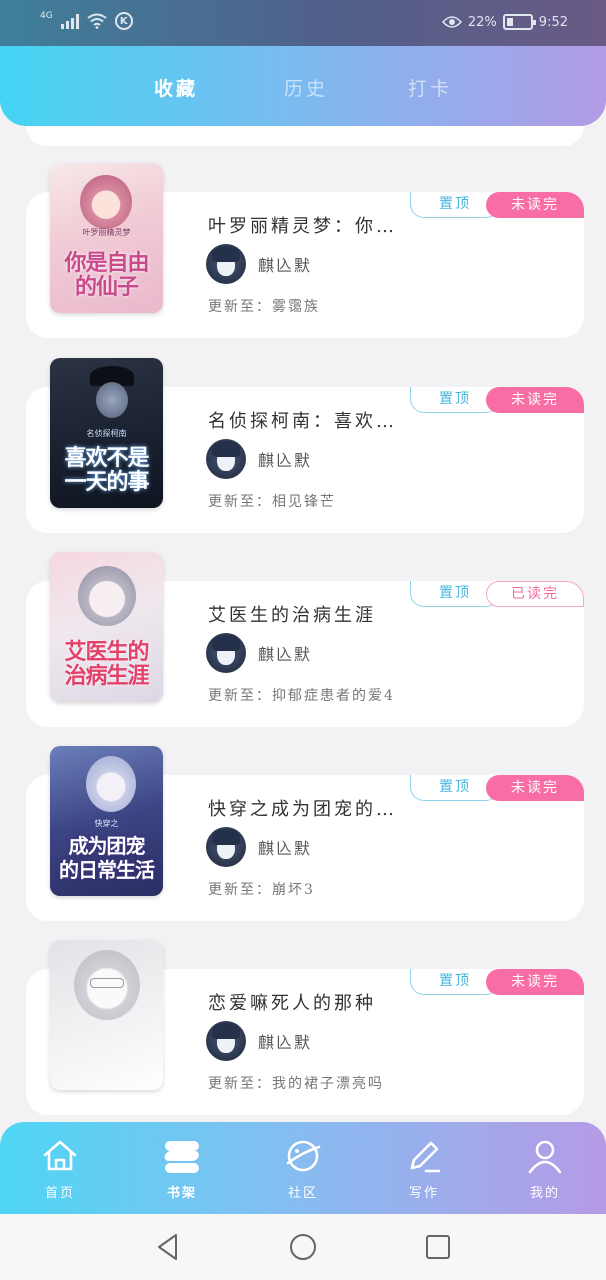 This screenshot has height=1280, width=606. Describe the element at coordinates (303, 23) in the screenshot. I see `status-bar: 4G K 22% 9:52` at that location.